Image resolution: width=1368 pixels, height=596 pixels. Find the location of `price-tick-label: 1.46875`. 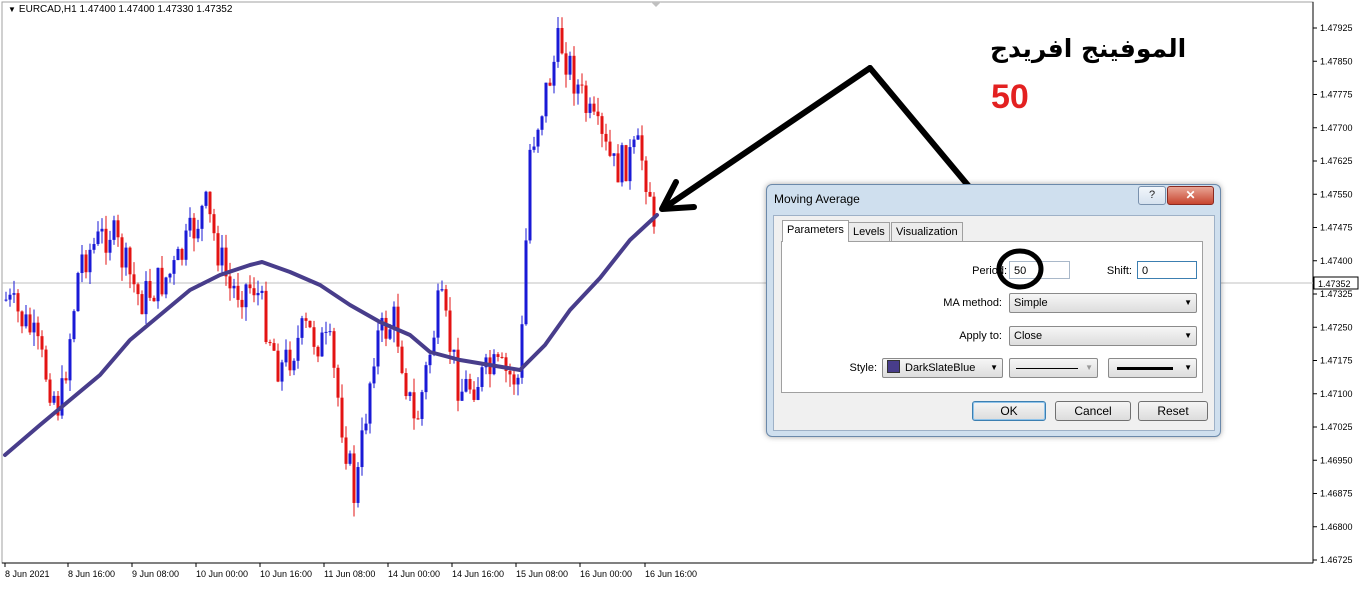

price-tick-label: 1.46875 is located at coordinates (1336, 494).